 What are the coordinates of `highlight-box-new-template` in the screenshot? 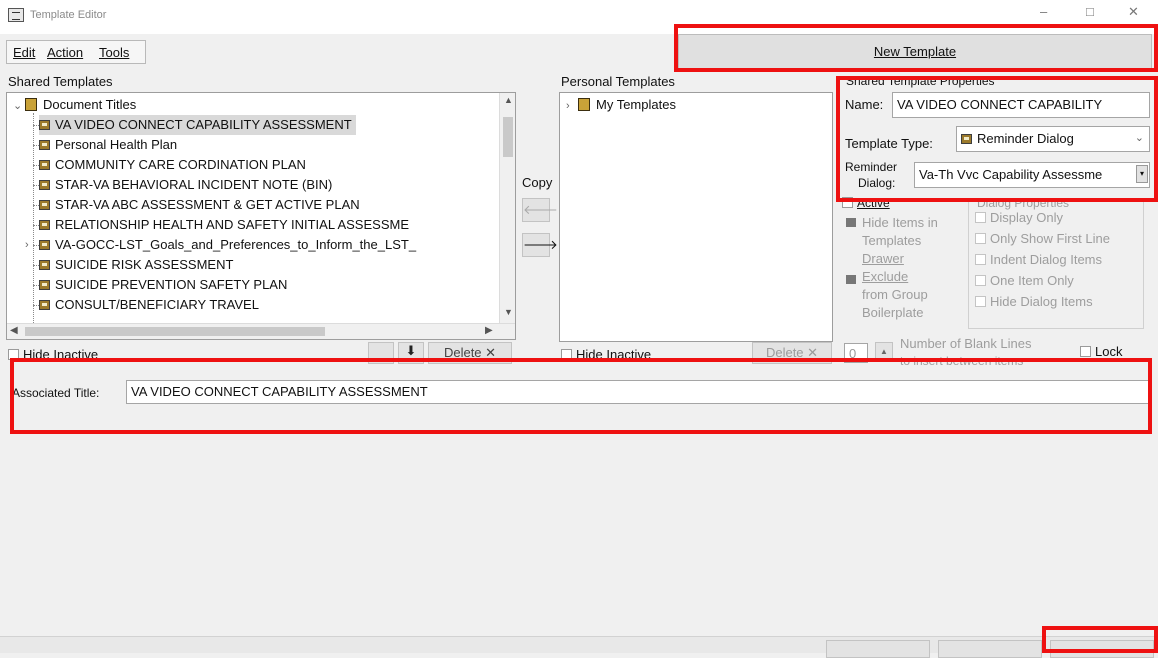 It's located at (916, 48).